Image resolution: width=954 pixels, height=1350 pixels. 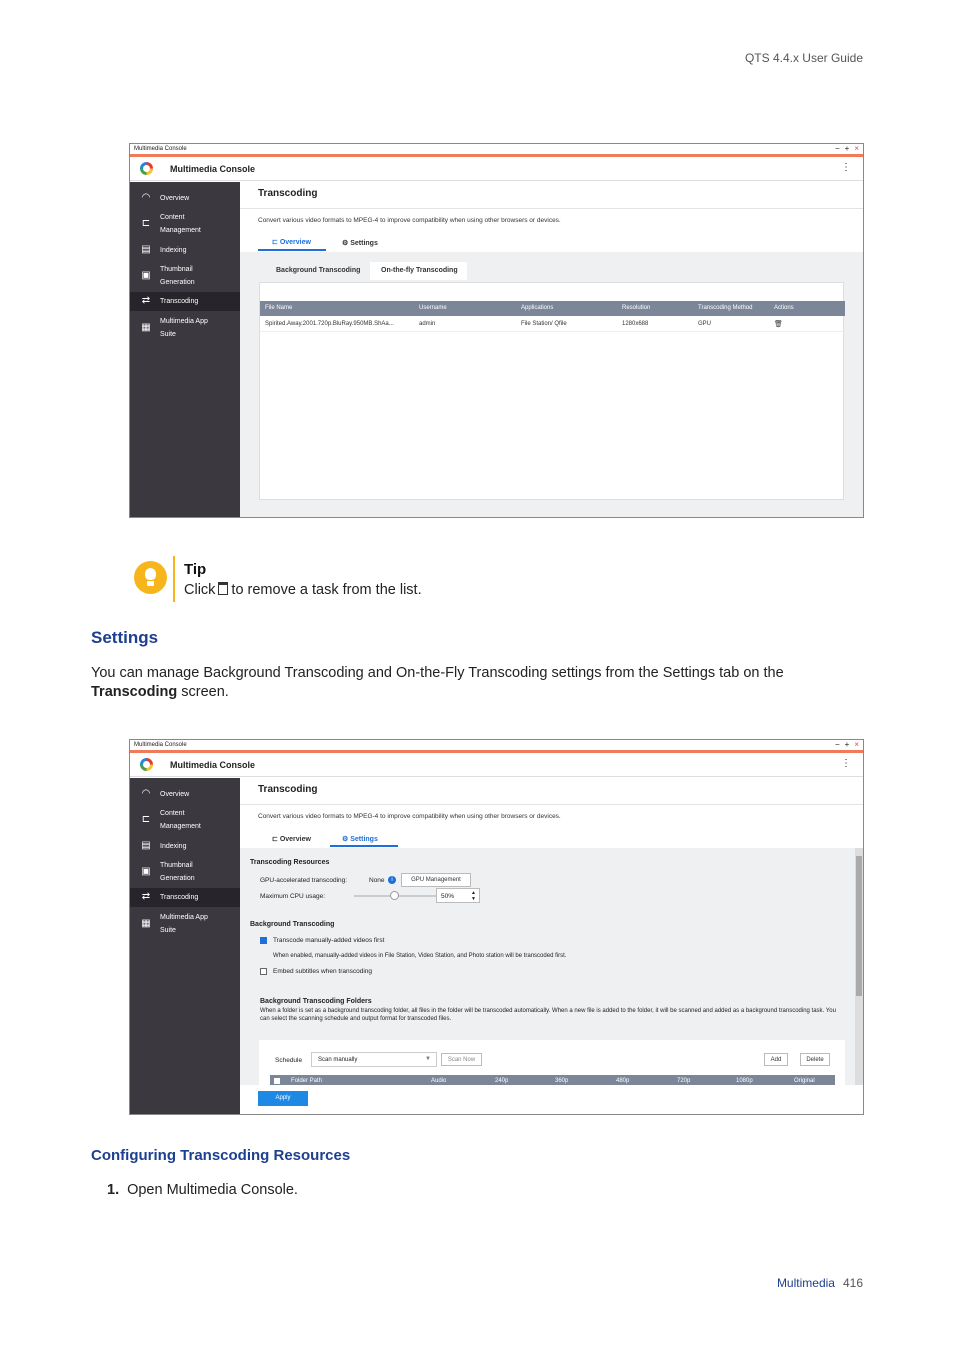 I want to click on footer-section: Multimedia, so click(x=805, y=1283).